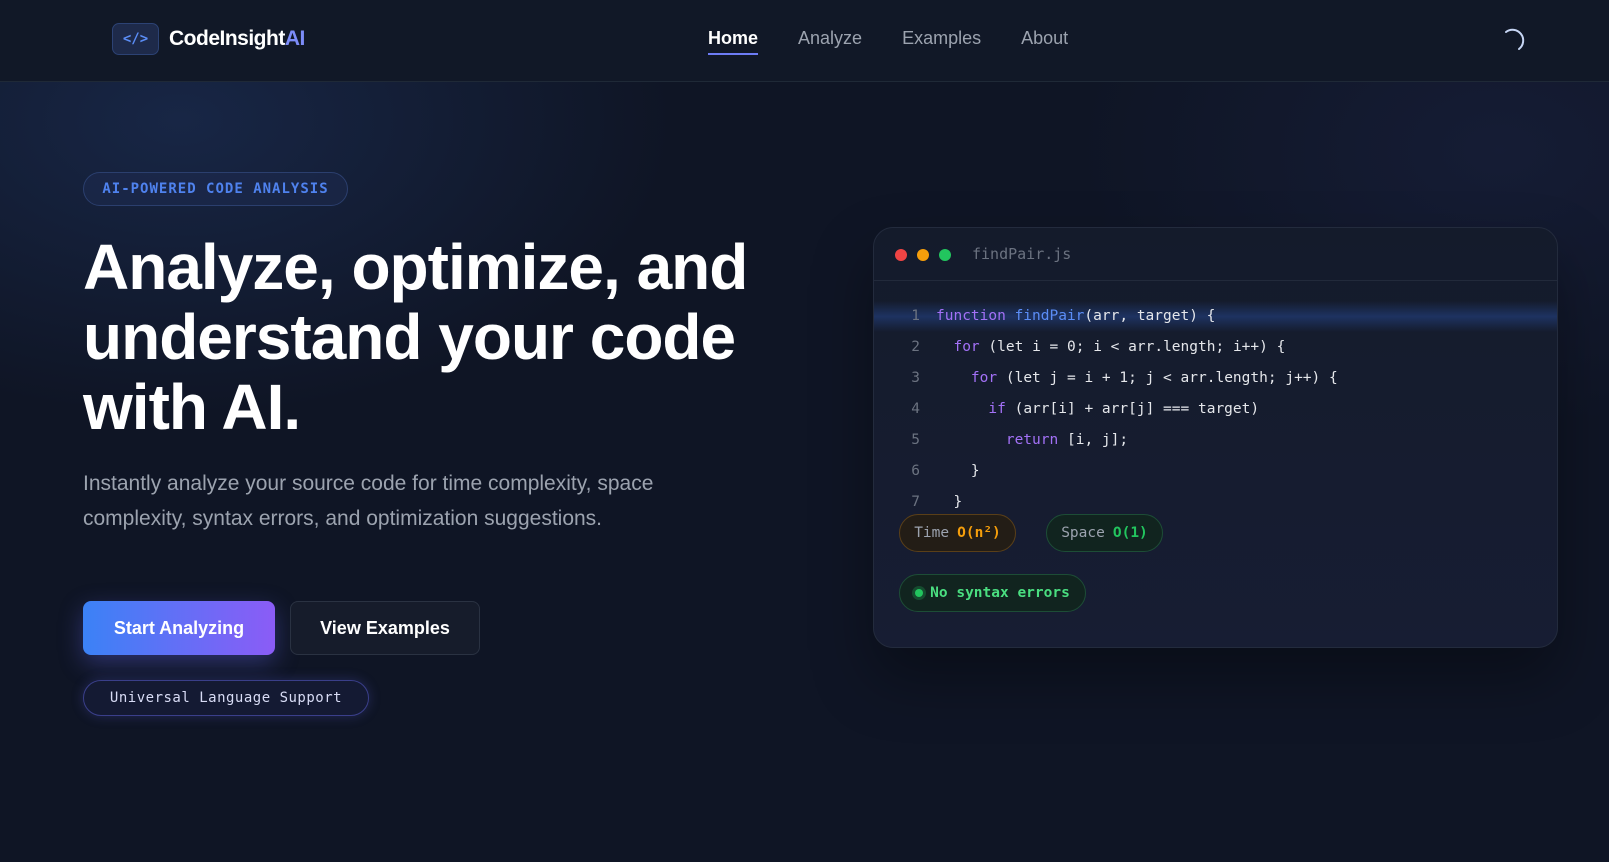 The image size is (1609, 862). I want to click on window-minimize-dot, so click(923, 255).